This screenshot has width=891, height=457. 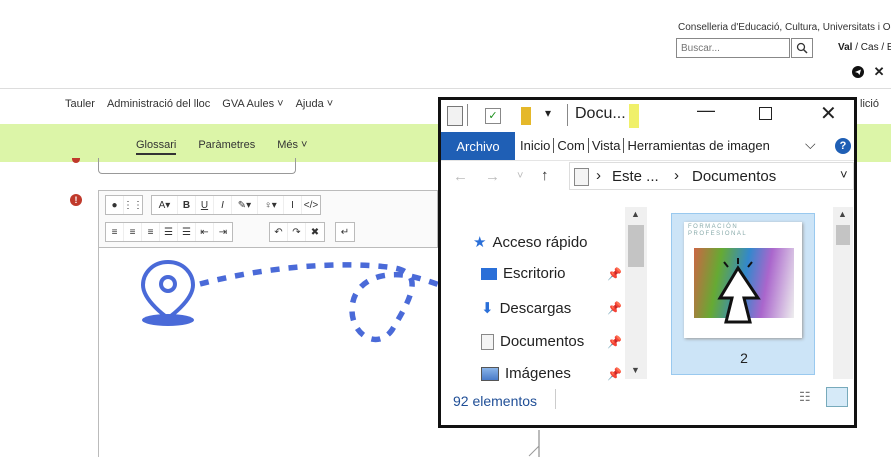 What do you see at coordinates (843, 146) in the screenshot?
I see `help-icon: ?` at bounding box center [843, 146].